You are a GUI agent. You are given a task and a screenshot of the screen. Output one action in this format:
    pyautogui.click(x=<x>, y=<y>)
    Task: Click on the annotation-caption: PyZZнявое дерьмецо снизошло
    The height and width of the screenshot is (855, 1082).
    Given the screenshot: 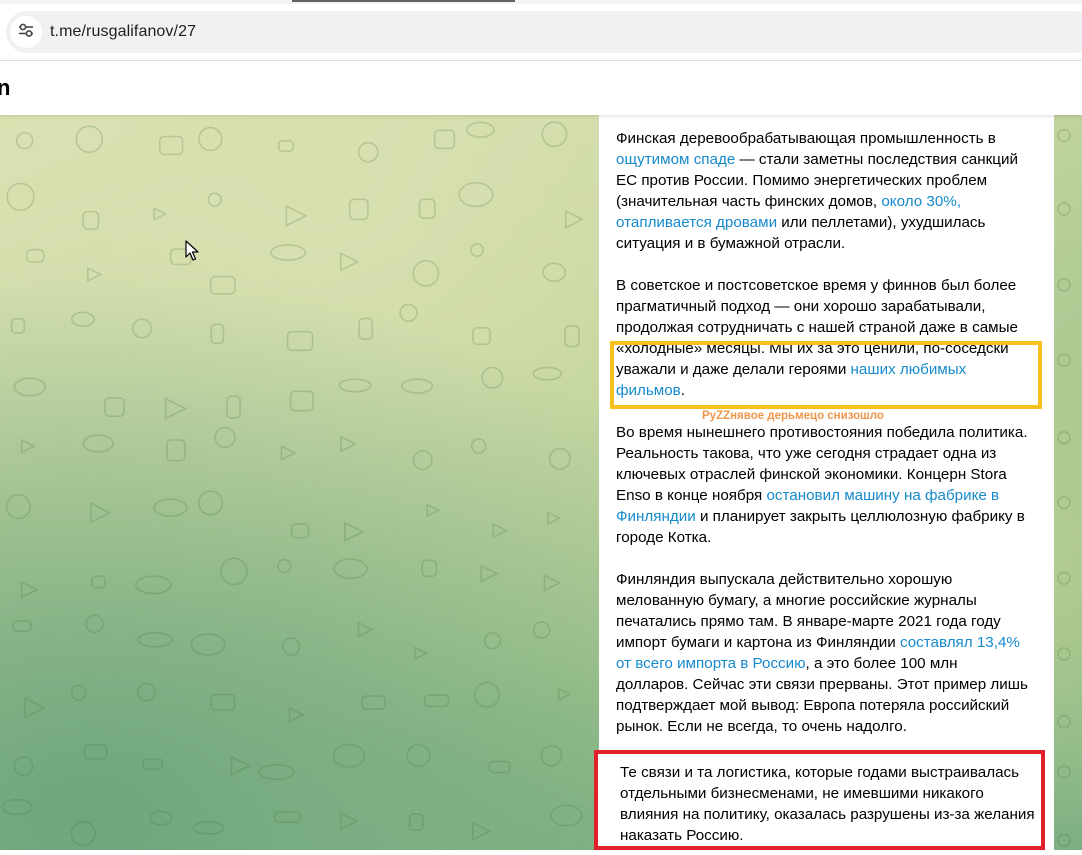 What is the action you would take?
    pyautogui.click(x=793, y=416)
    